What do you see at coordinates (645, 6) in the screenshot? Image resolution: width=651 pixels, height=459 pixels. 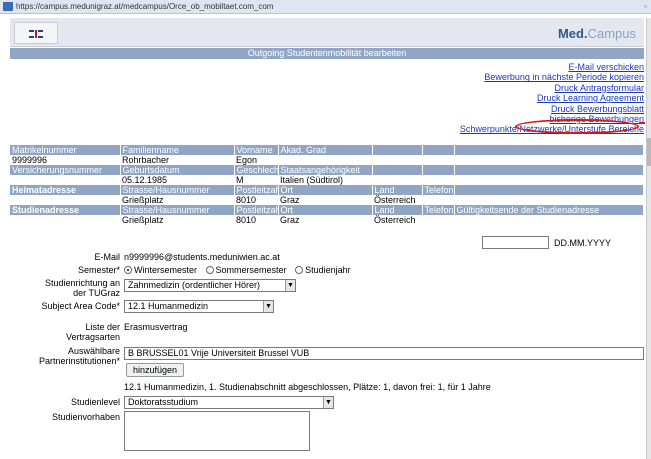 I see `window-corner-icon: ▫` at bounding box center [645, 6].